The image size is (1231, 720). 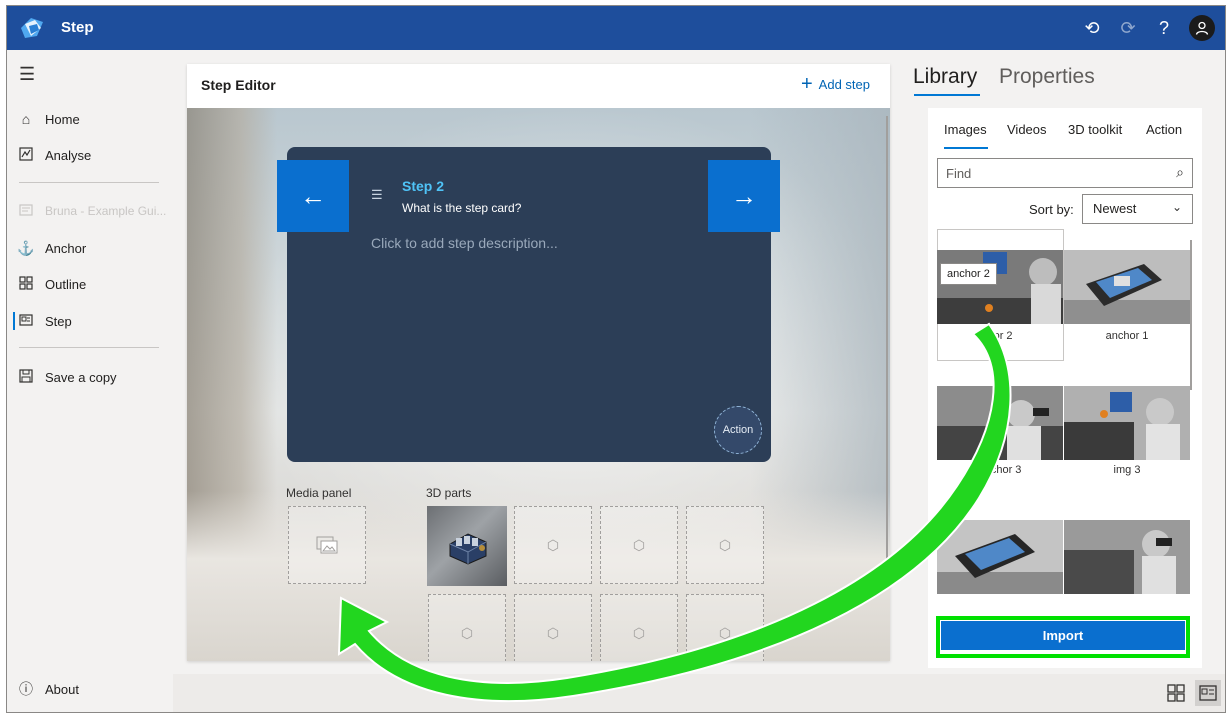 I want to click on plus-icon: +, so click(x=806, y=84).